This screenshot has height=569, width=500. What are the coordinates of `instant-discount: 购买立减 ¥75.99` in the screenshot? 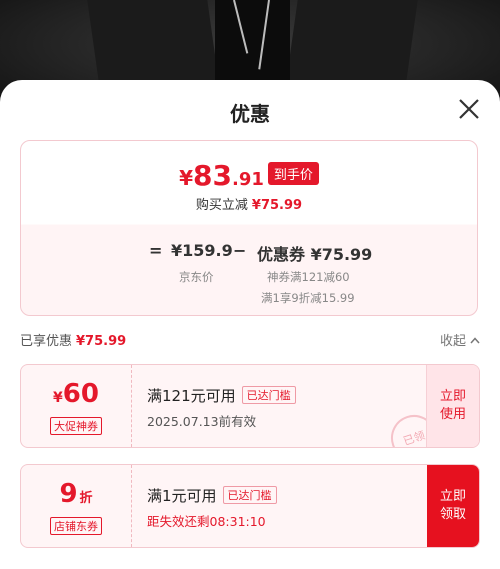 It's located at (249, 203).